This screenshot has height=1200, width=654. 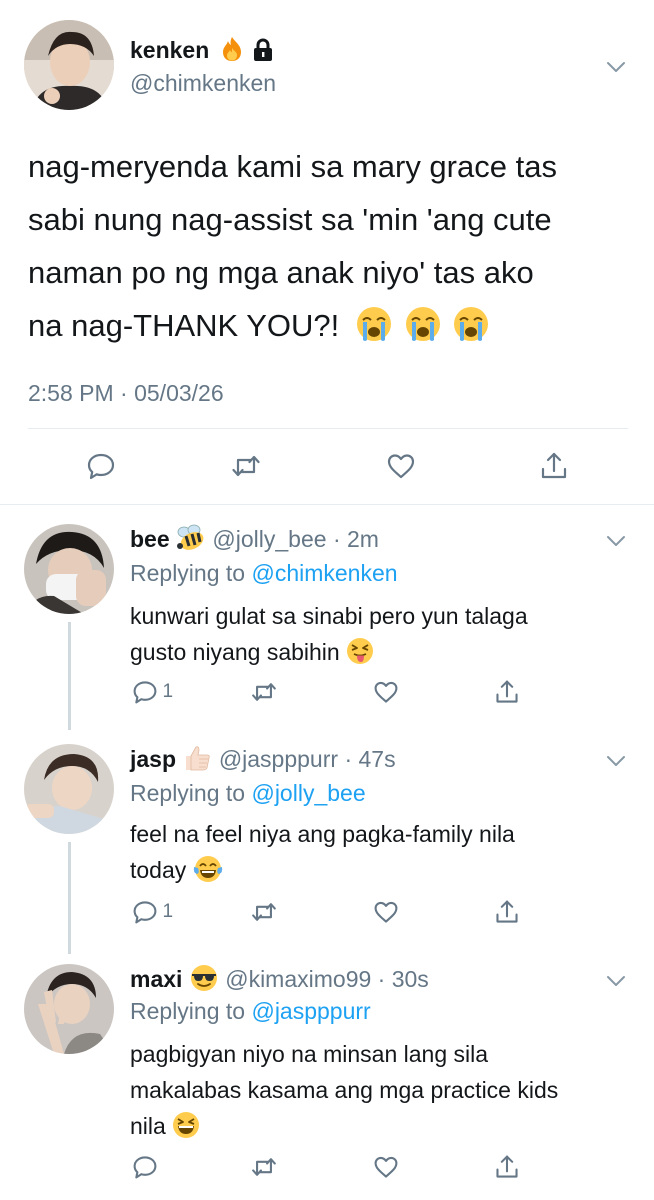 I want to click on display-name: bee, so click(x=150, y=539).